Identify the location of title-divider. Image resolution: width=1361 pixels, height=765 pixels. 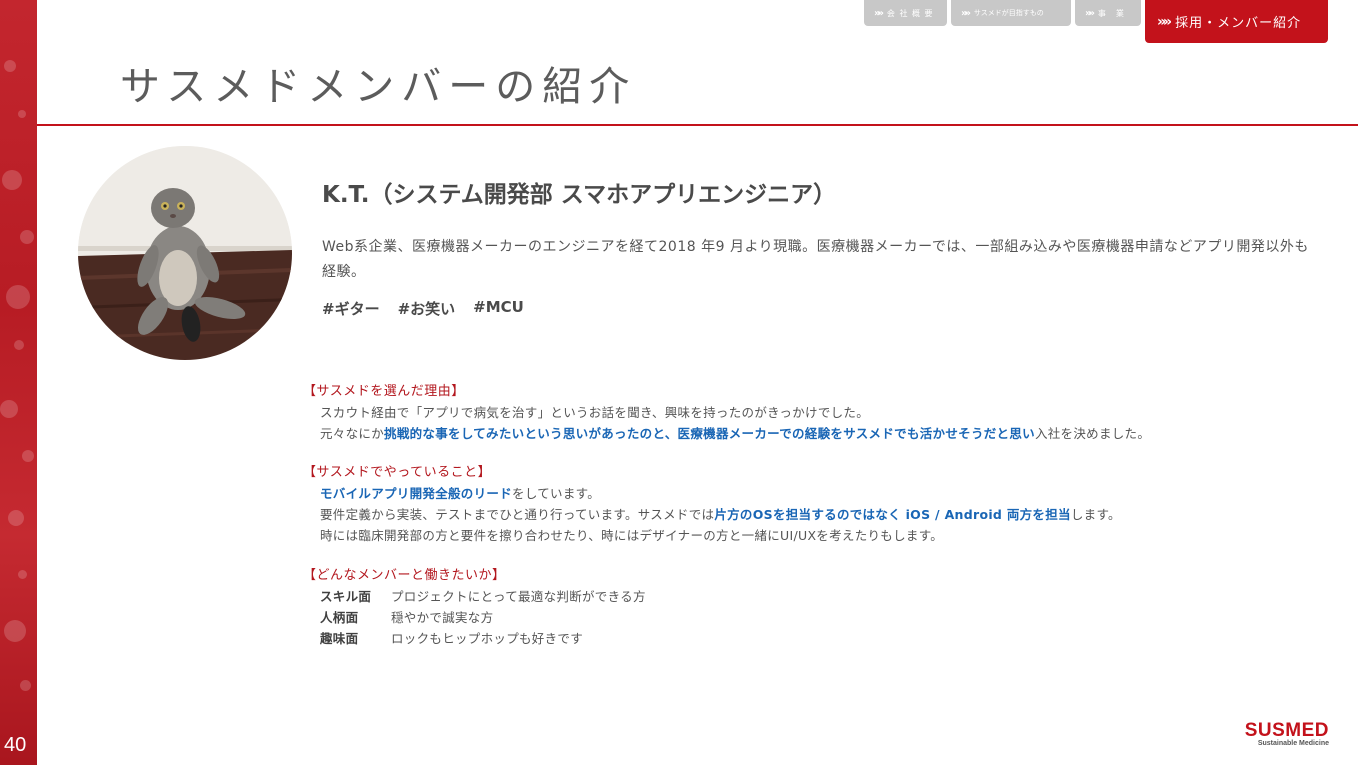
(697, 125).